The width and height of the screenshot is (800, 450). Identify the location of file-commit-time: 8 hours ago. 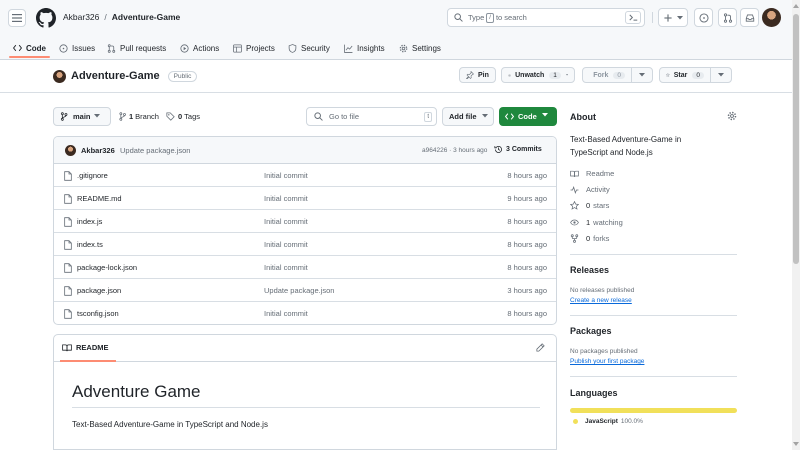
(527, 221).